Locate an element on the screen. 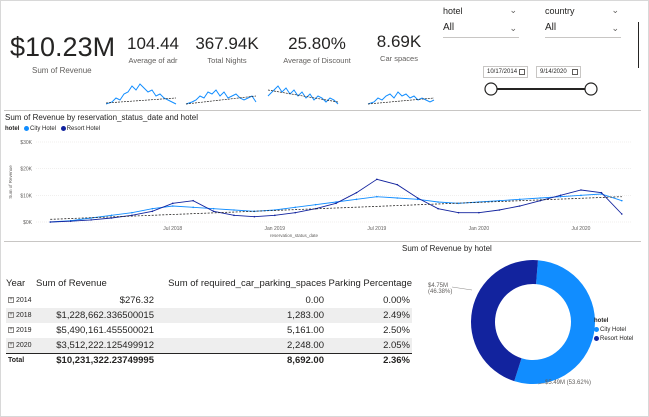 The width and height of the screenshot is (649, 417). donut-label-resort: $4.75M (46.38%) is located at coordinates (440, 289).